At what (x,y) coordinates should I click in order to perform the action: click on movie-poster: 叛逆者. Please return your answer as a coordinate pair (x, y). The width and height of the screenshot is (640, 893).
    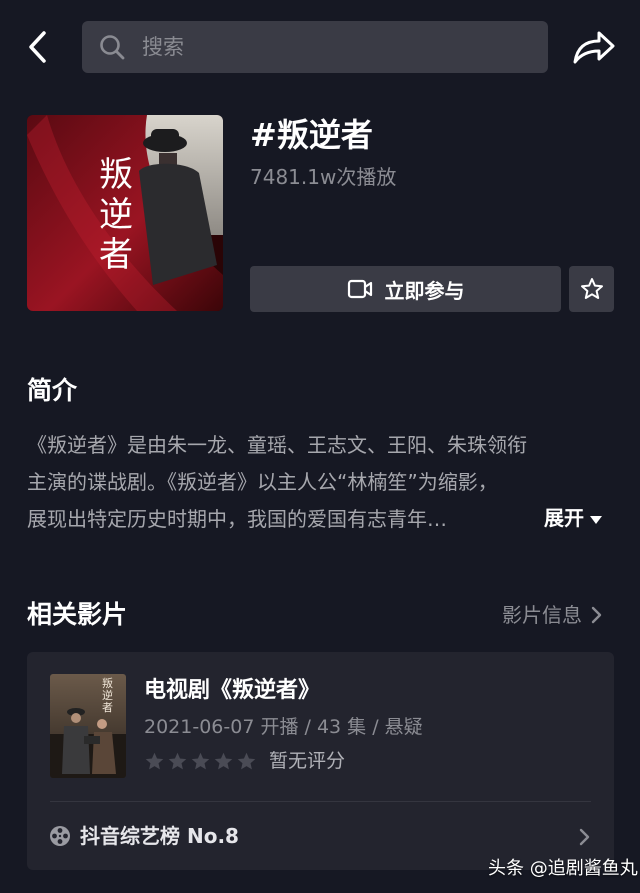
    Looking at the image, I should click on (88, 726).